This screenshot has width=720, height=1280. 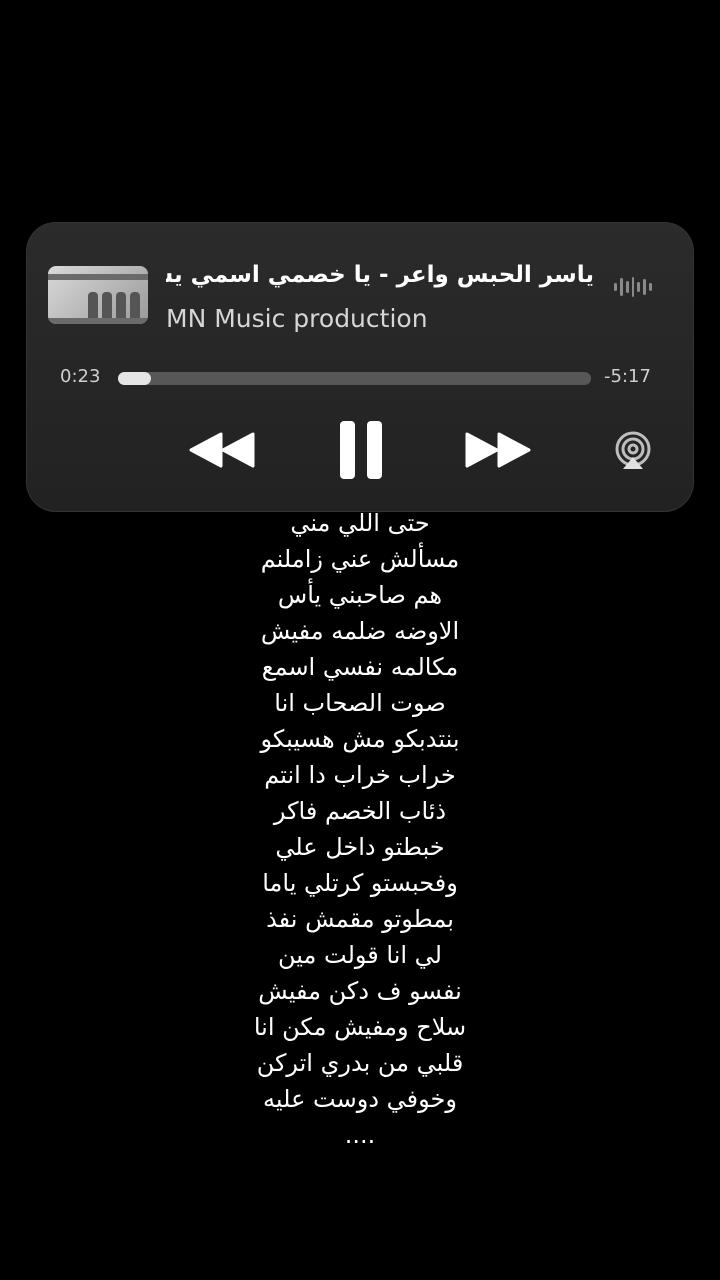 I want to click on track-artist: MN Music production, so click(x=297, y=318).